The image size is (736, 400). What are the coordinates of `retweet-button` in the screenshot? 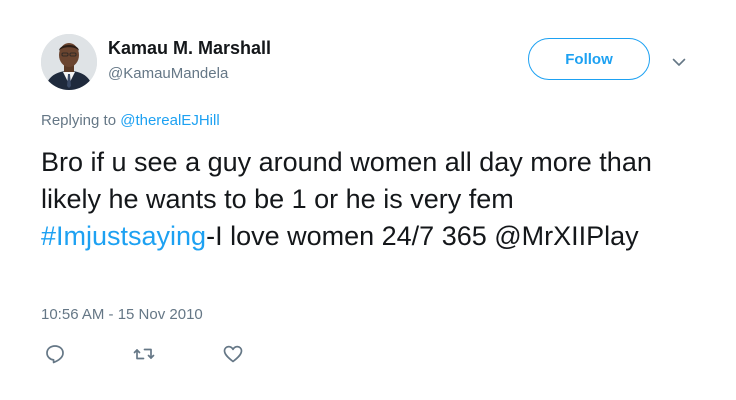 It's located at (144, 354).